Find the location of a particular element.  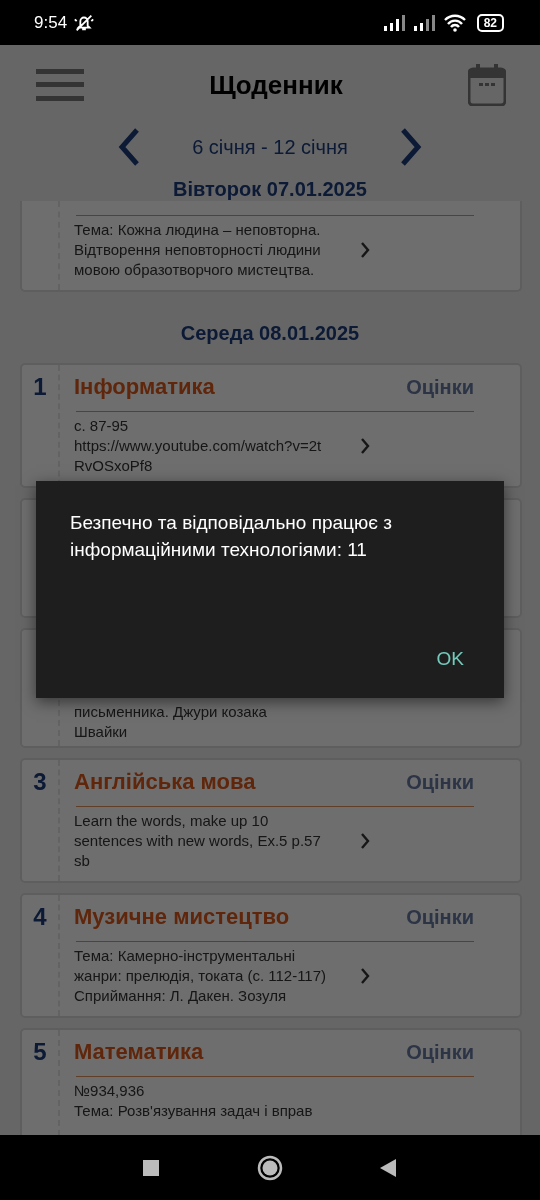

lesson-card: 4 Музичне мистецтво Оцінки Тема: Камерно-інструментальні жанри: прелюдія, токата (с. 112-117) Сприймання: Л. Дакен. Зозуля is located at coordinates (271, 955).